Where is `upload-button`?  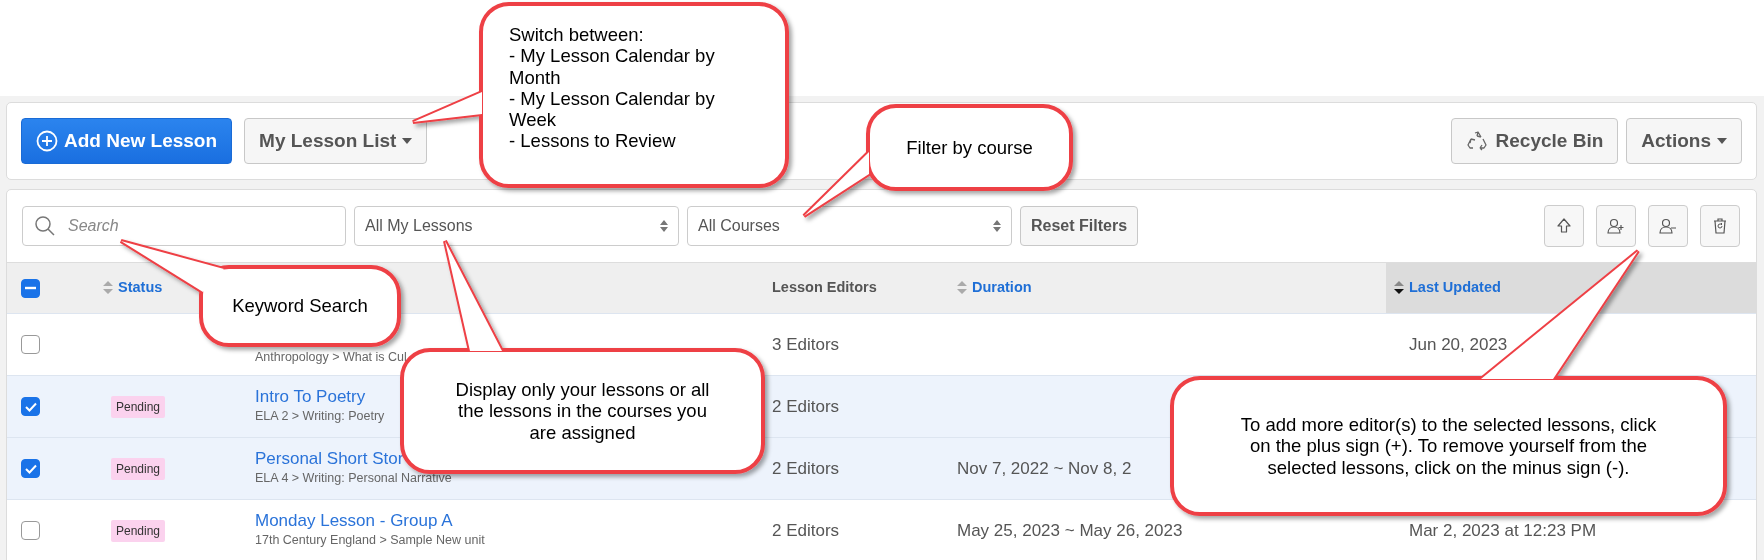 upload-button is located at coordinates (1564, 226).